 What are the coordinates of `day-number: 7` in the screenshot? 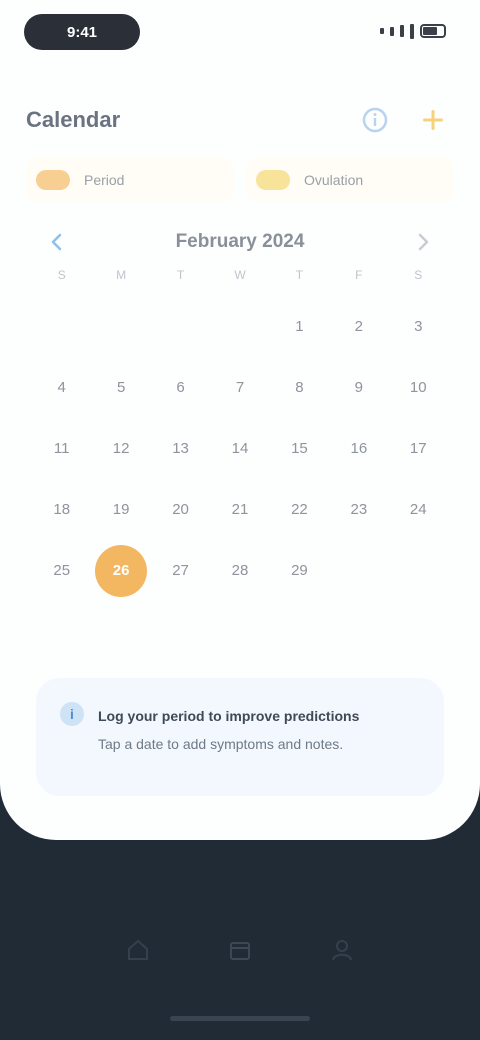 It's located at (240, 387).